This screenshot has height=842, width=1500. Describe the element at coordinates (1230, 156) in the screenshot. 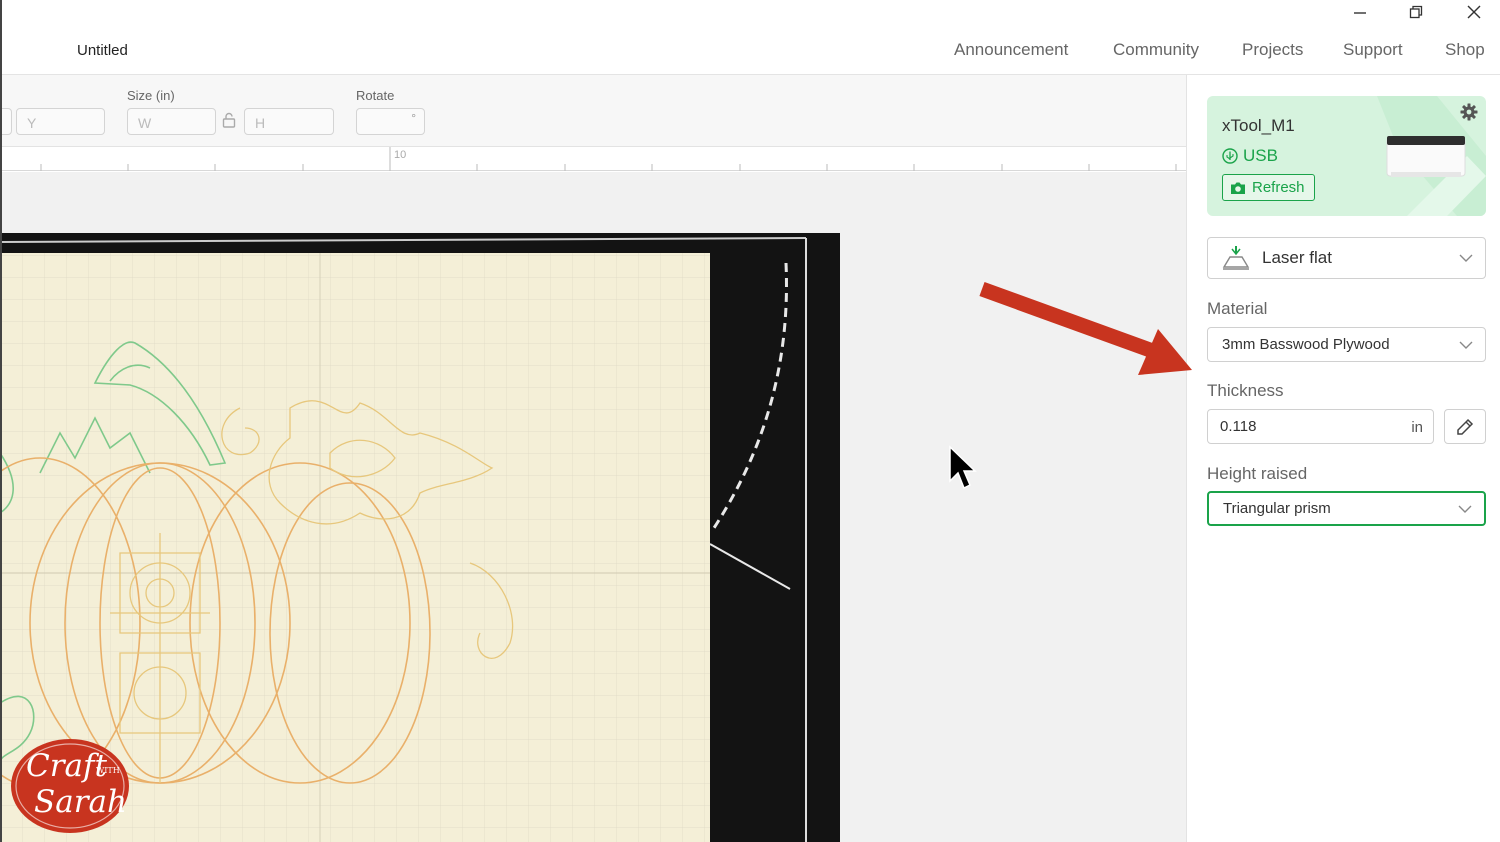

I see `usb-icon` at that location.